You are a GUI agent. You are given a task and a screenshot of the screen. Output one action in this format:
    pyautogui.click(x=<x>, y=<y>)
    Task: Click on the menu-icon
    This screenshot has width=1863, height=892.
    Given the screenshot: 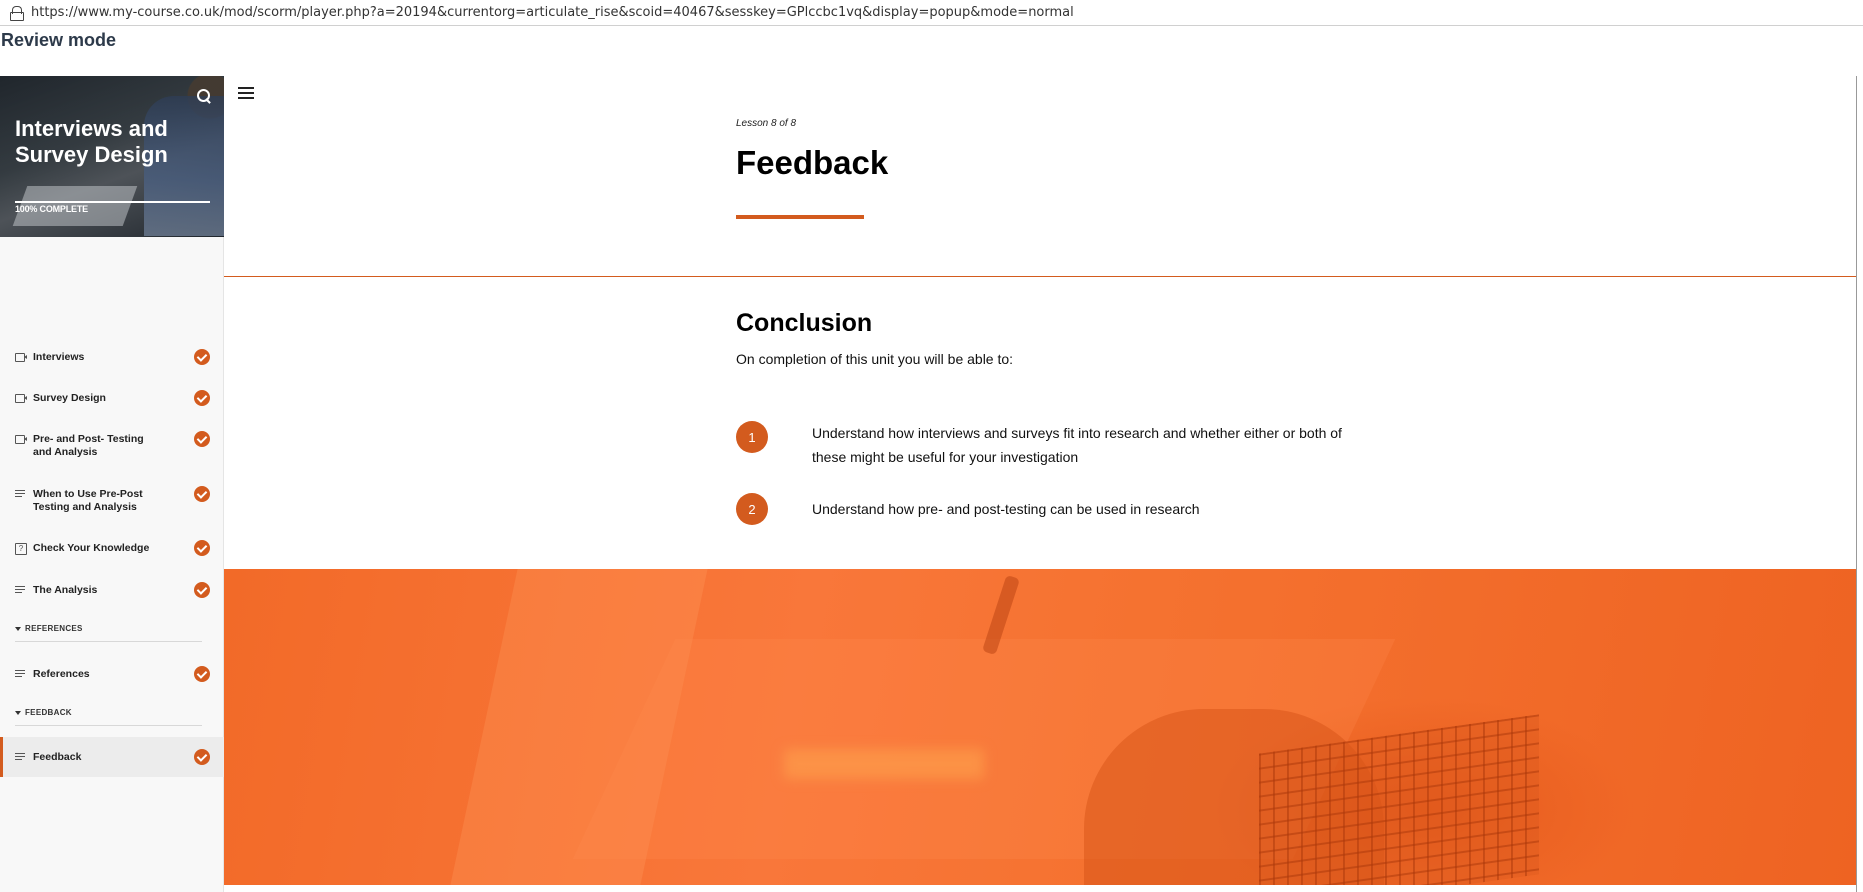 What is the action you would take?
    pyautogui.click(x=246, y=93)
    